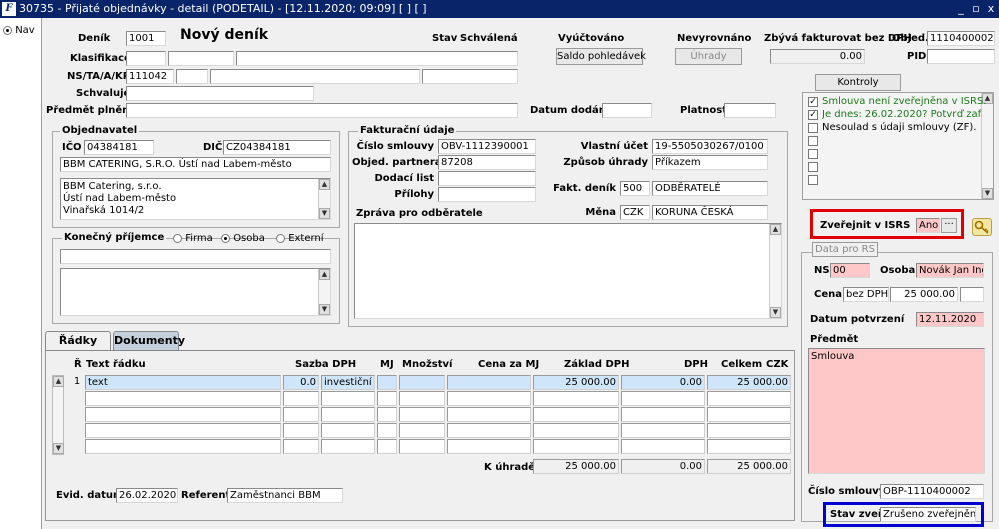 The height and width of the screenshot is (529, 999). What do you see at coordinates (710, 212) in the screenshot?
I see `mena-name-field: KORUNA ČESKÁ` at bounding box center [710, 212].